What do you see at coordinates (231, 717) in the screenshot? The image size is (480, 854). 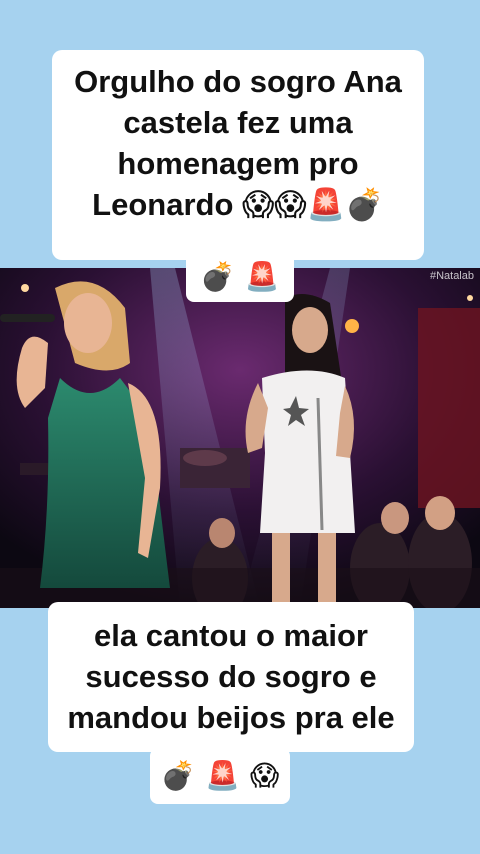 I see `bottom-caption-line-3: mandou beijos pra ele` at bounding box center [231, 717].